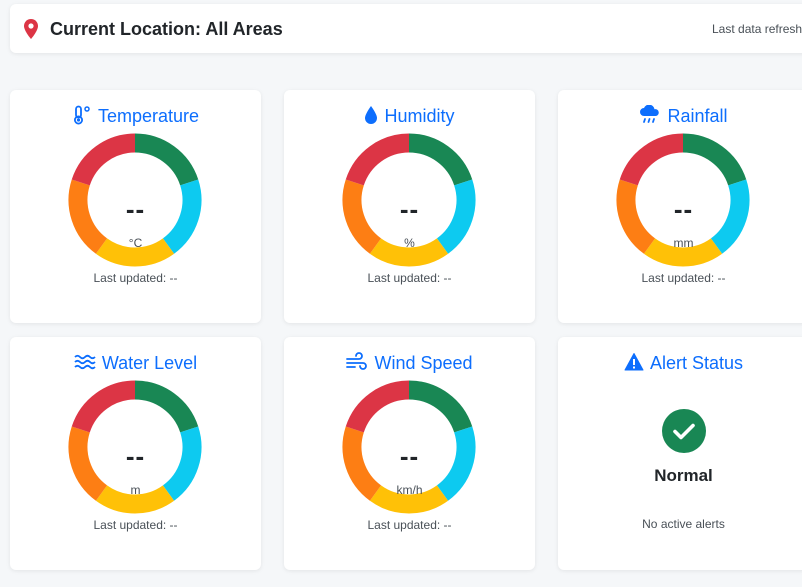 The width and height of the screenshot is (802, 587). I want to click on water-level-card: Water Level -- m Last updated: --, so click(135, 453).